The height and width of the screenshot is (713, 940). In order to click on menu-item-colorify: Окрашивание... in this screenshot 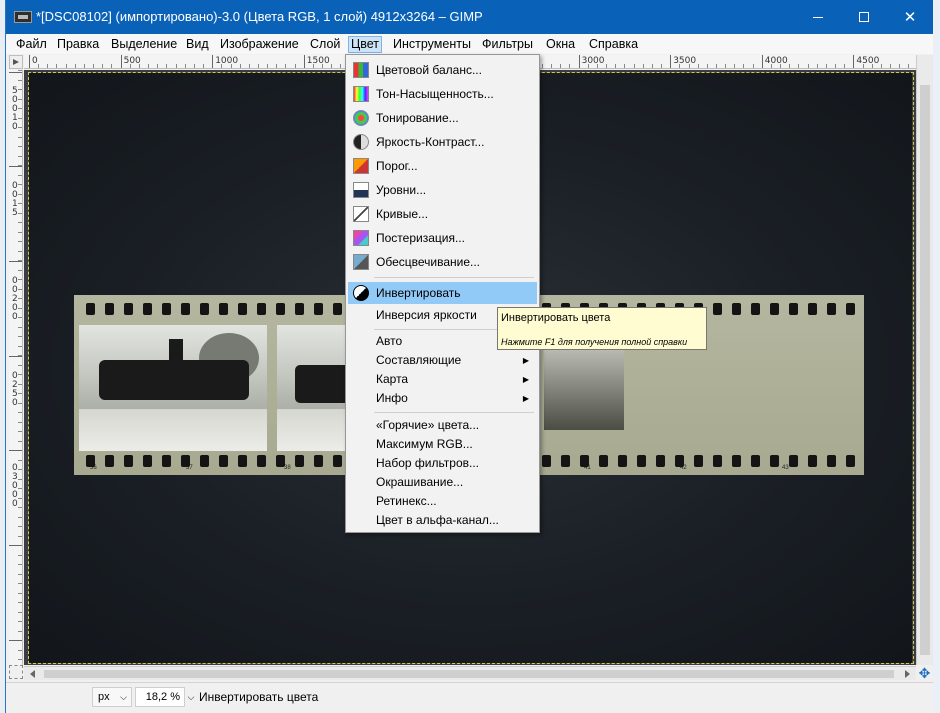, I will do `click(442, 482)`.